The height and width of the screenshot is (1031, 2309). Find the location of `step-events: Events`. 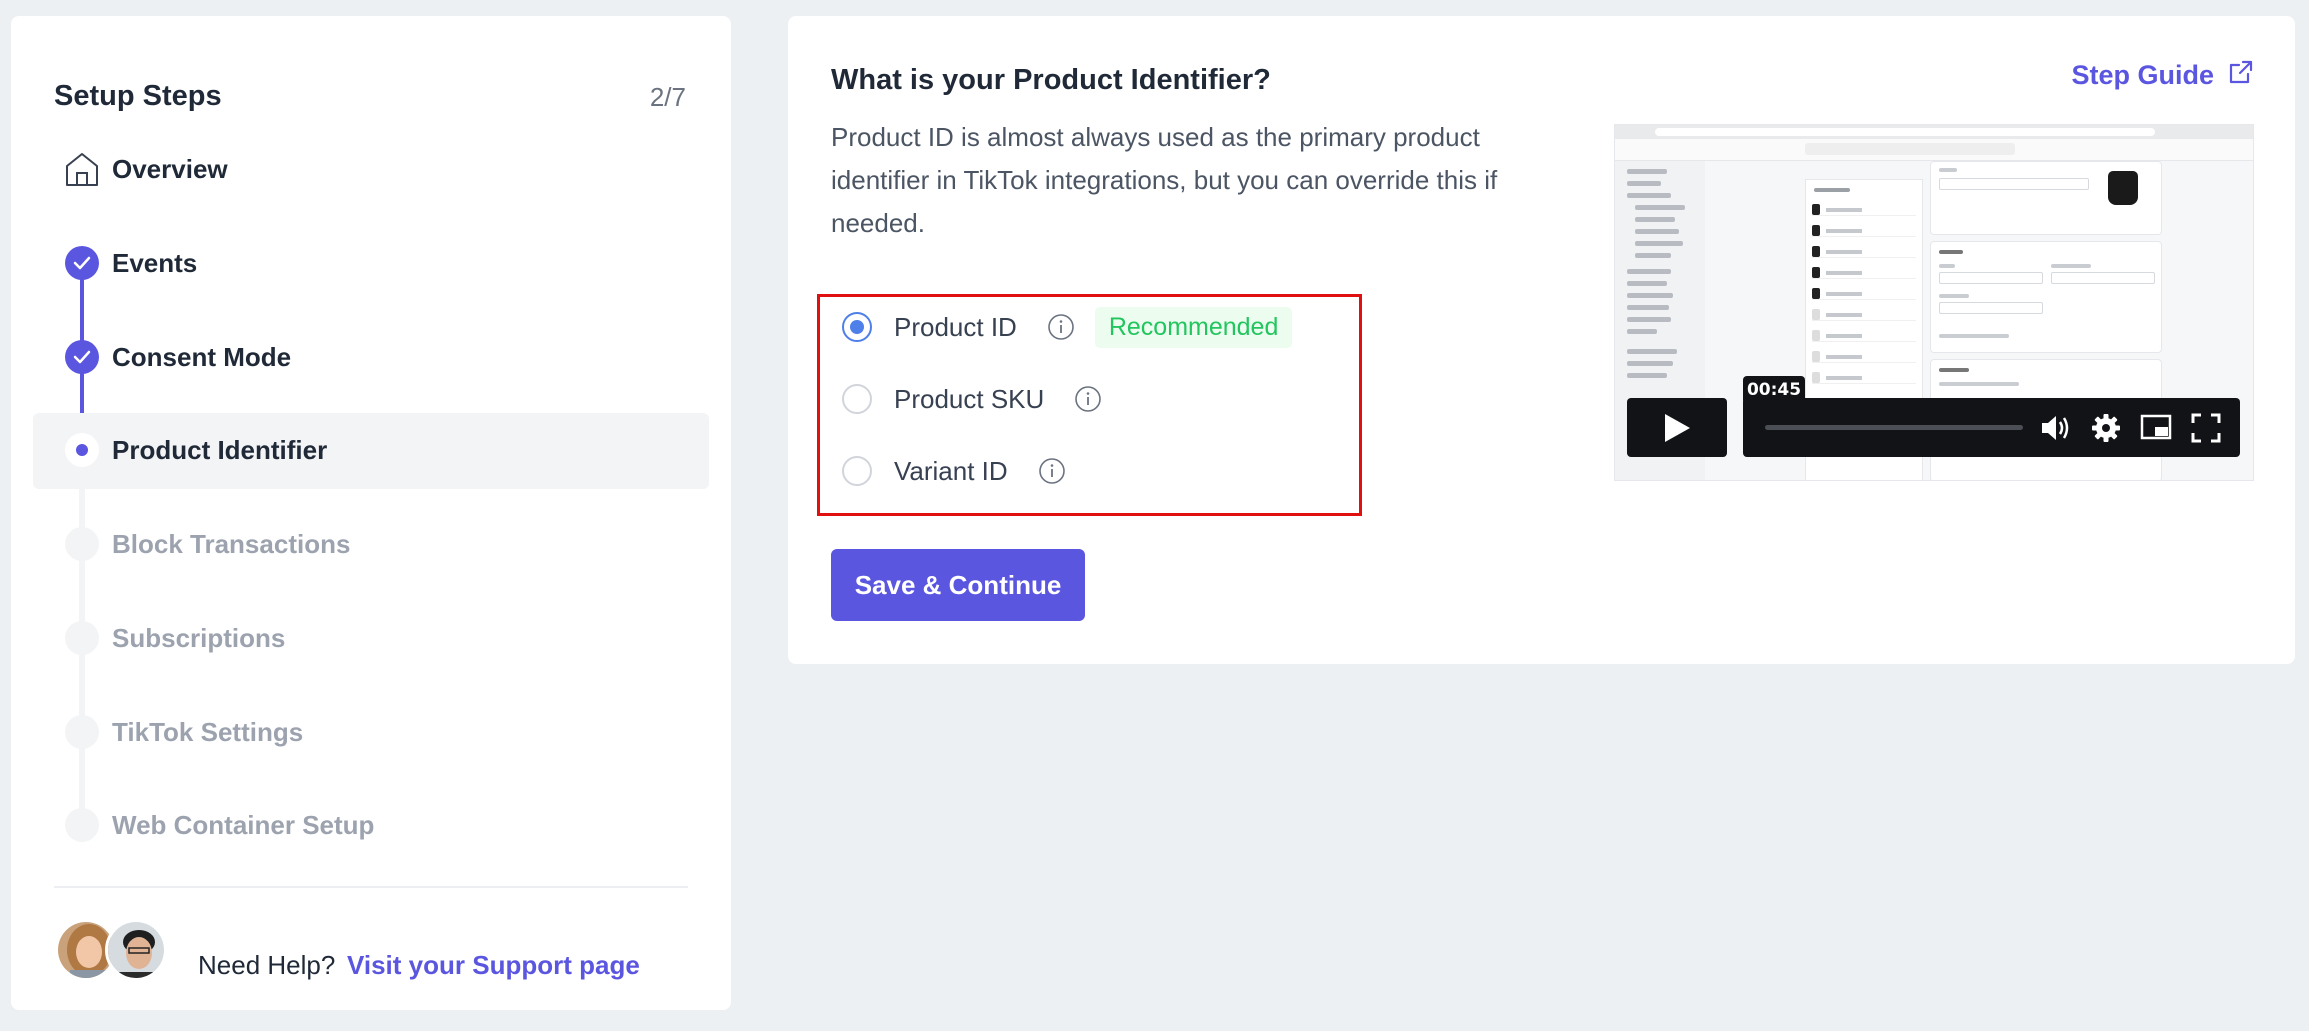

step-events: Events is located at coordinates (371, 264).